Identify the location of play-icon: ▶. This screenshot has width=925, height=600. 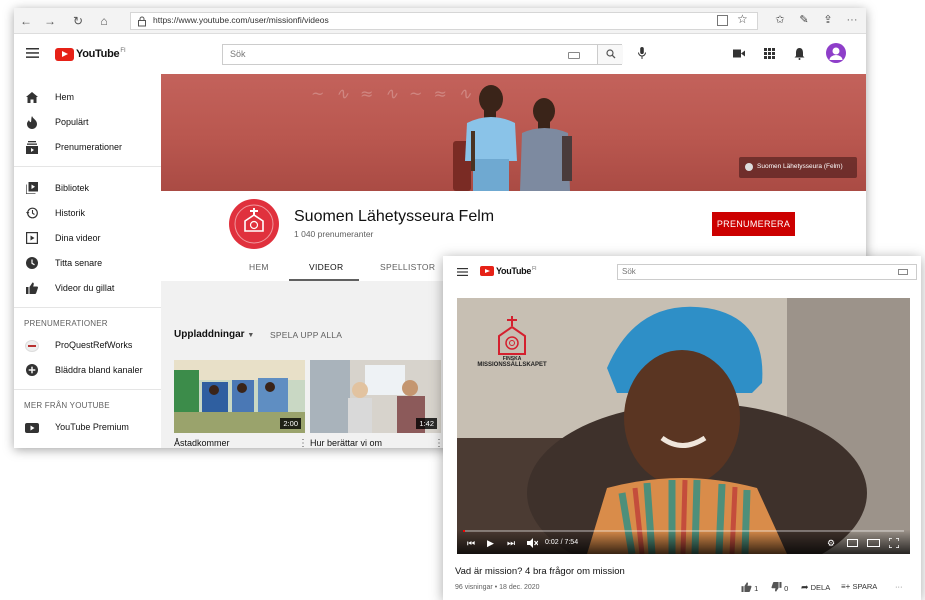
(490, 543).